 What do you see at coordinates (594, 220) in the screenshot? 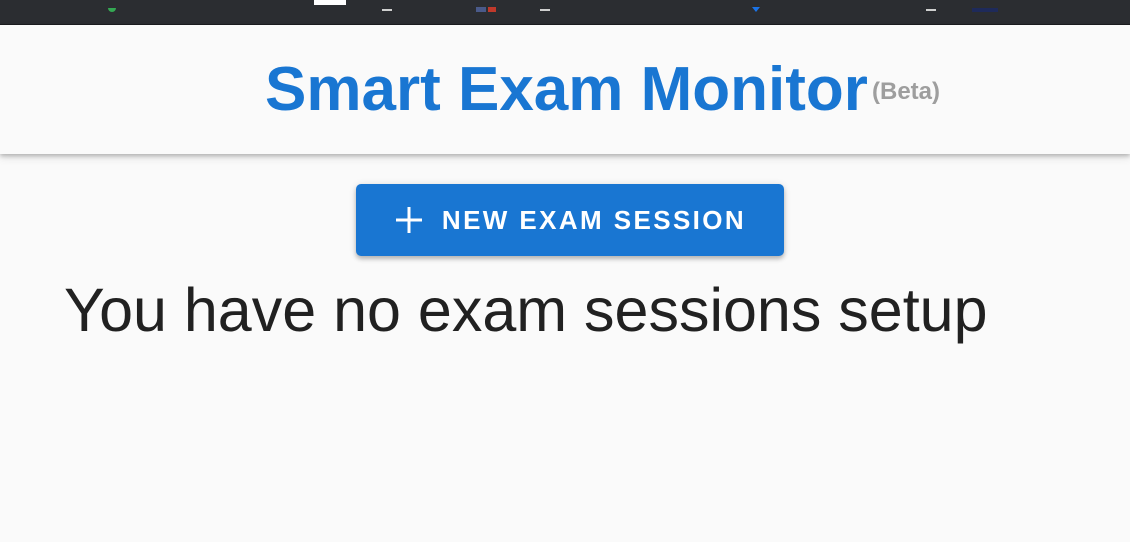
I see `new-exam-session-label: NEW EXAM SESSION` at bounding box center [594, 220].